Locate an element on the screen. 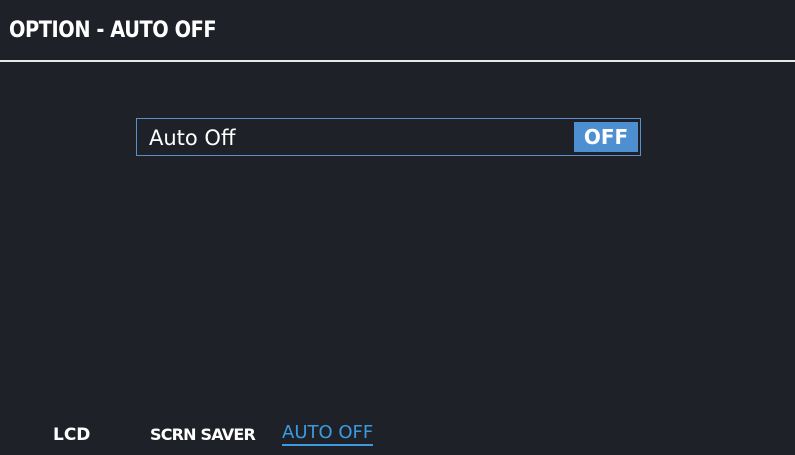 This screenshot has width=795, height=455. param-label: Auto Off is located at coordinates (192, 138).